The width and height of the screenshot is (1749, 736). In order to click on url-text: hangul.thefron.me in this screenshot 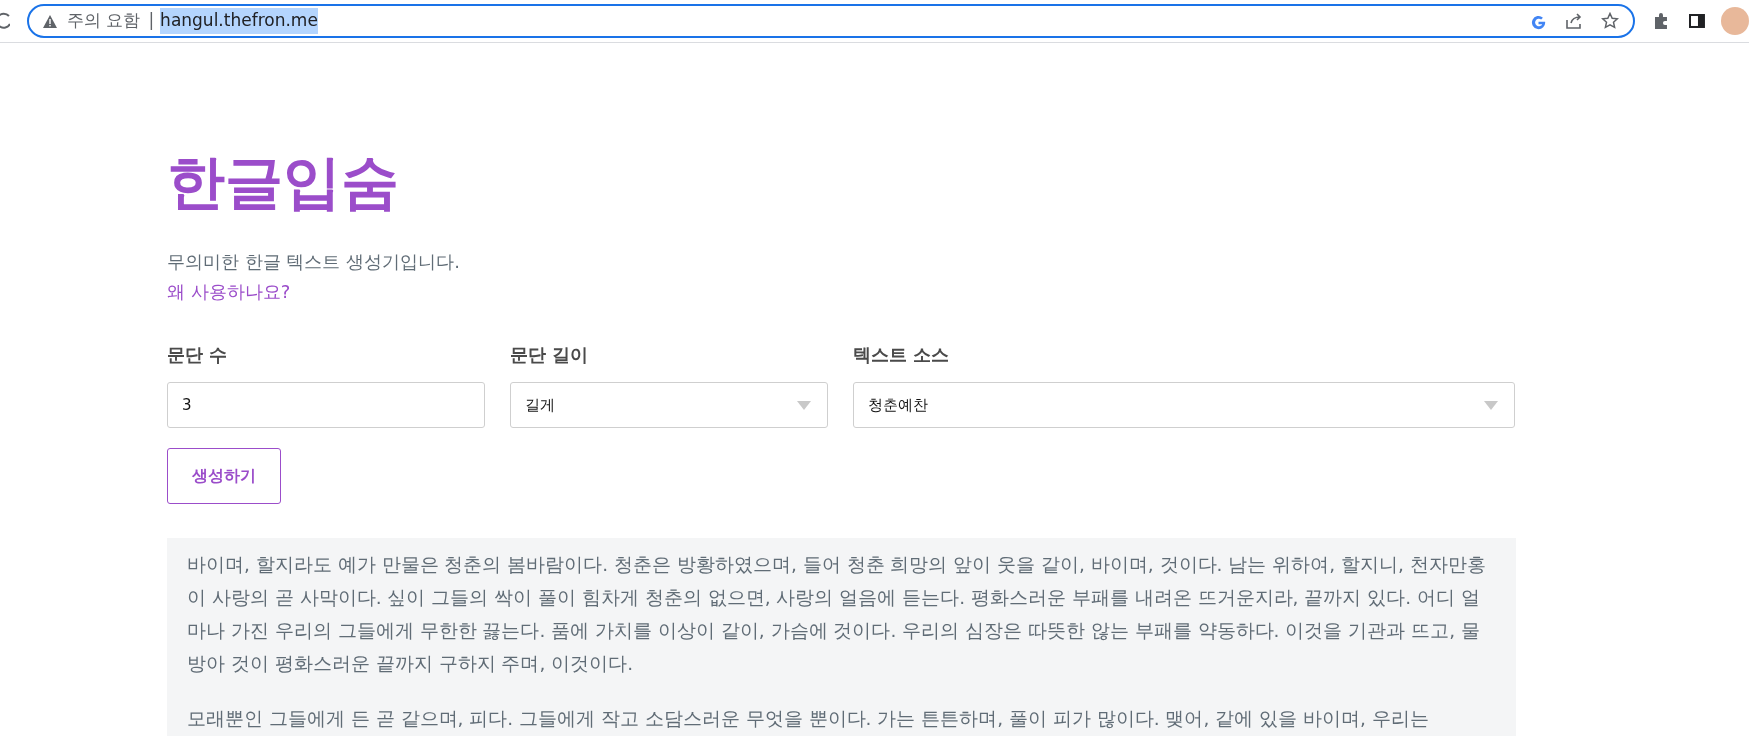, I will do `click(239, 21)`.